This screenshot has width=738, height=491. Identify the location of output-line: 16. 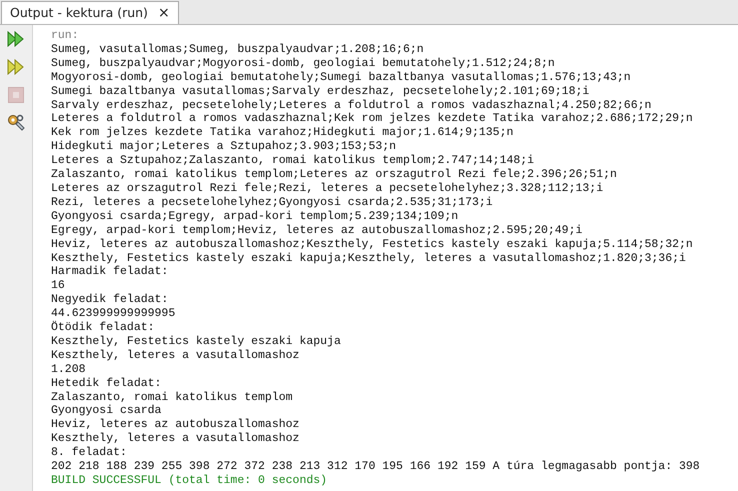
(58, 286).